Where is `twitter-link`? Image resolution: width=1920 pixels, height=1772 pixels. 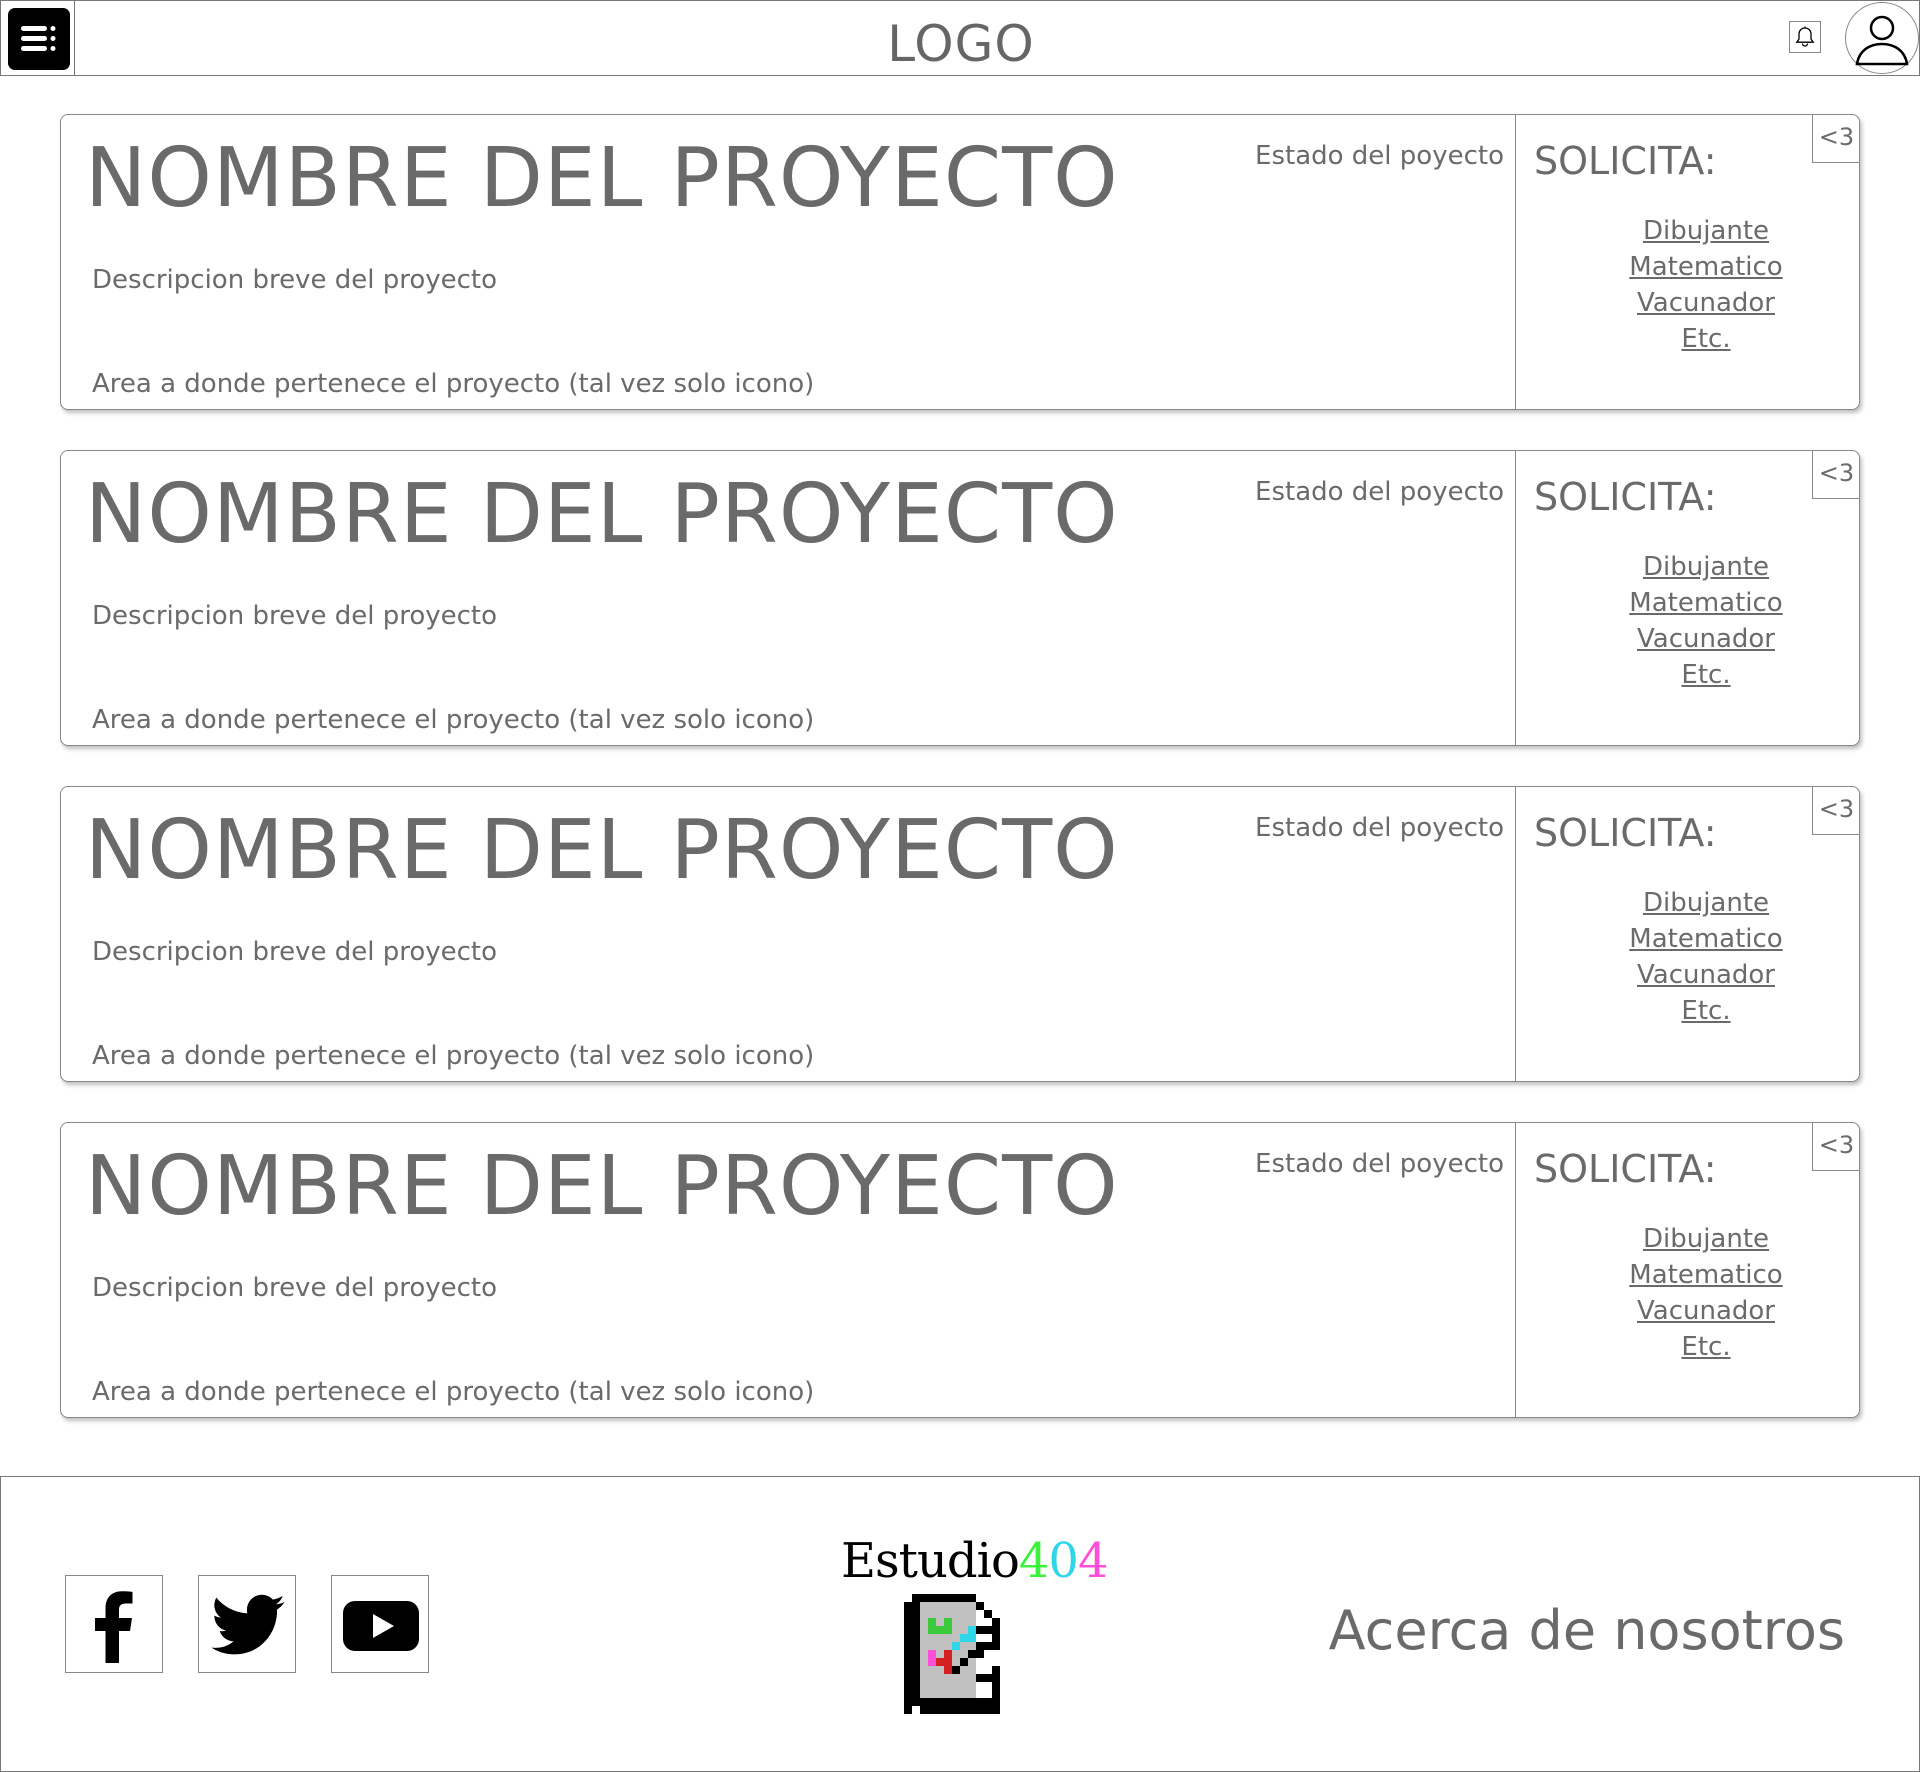 twitter-link is located at coordinates (247, 1624).